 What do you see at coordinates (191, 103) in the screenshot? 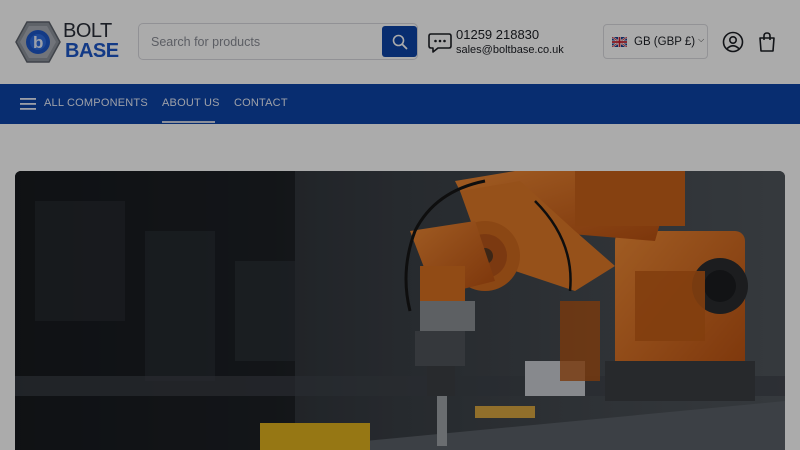
I see `nav-about-us: ABOUT US` at bounding box center [191, 103].